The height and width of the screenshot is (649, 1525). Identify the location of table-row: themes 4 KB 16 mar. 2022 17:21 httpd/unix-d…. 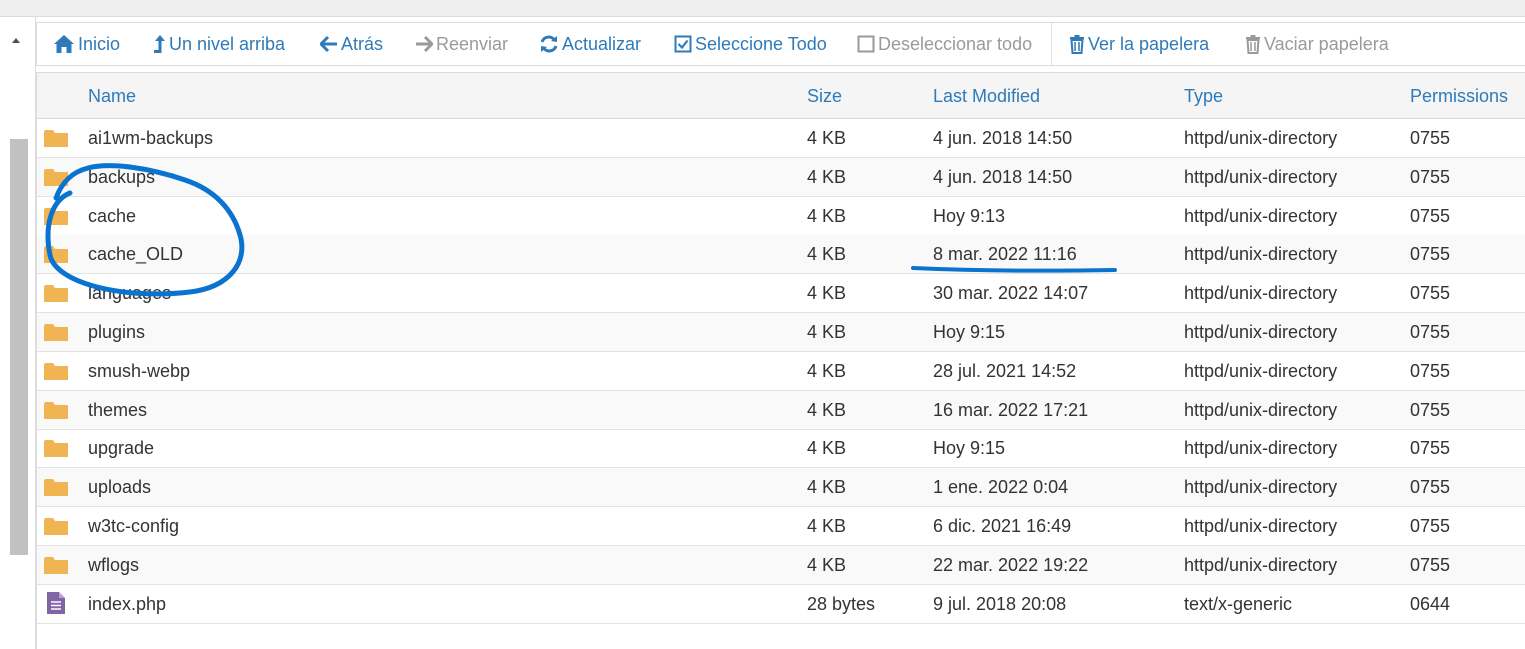
(781, 410).